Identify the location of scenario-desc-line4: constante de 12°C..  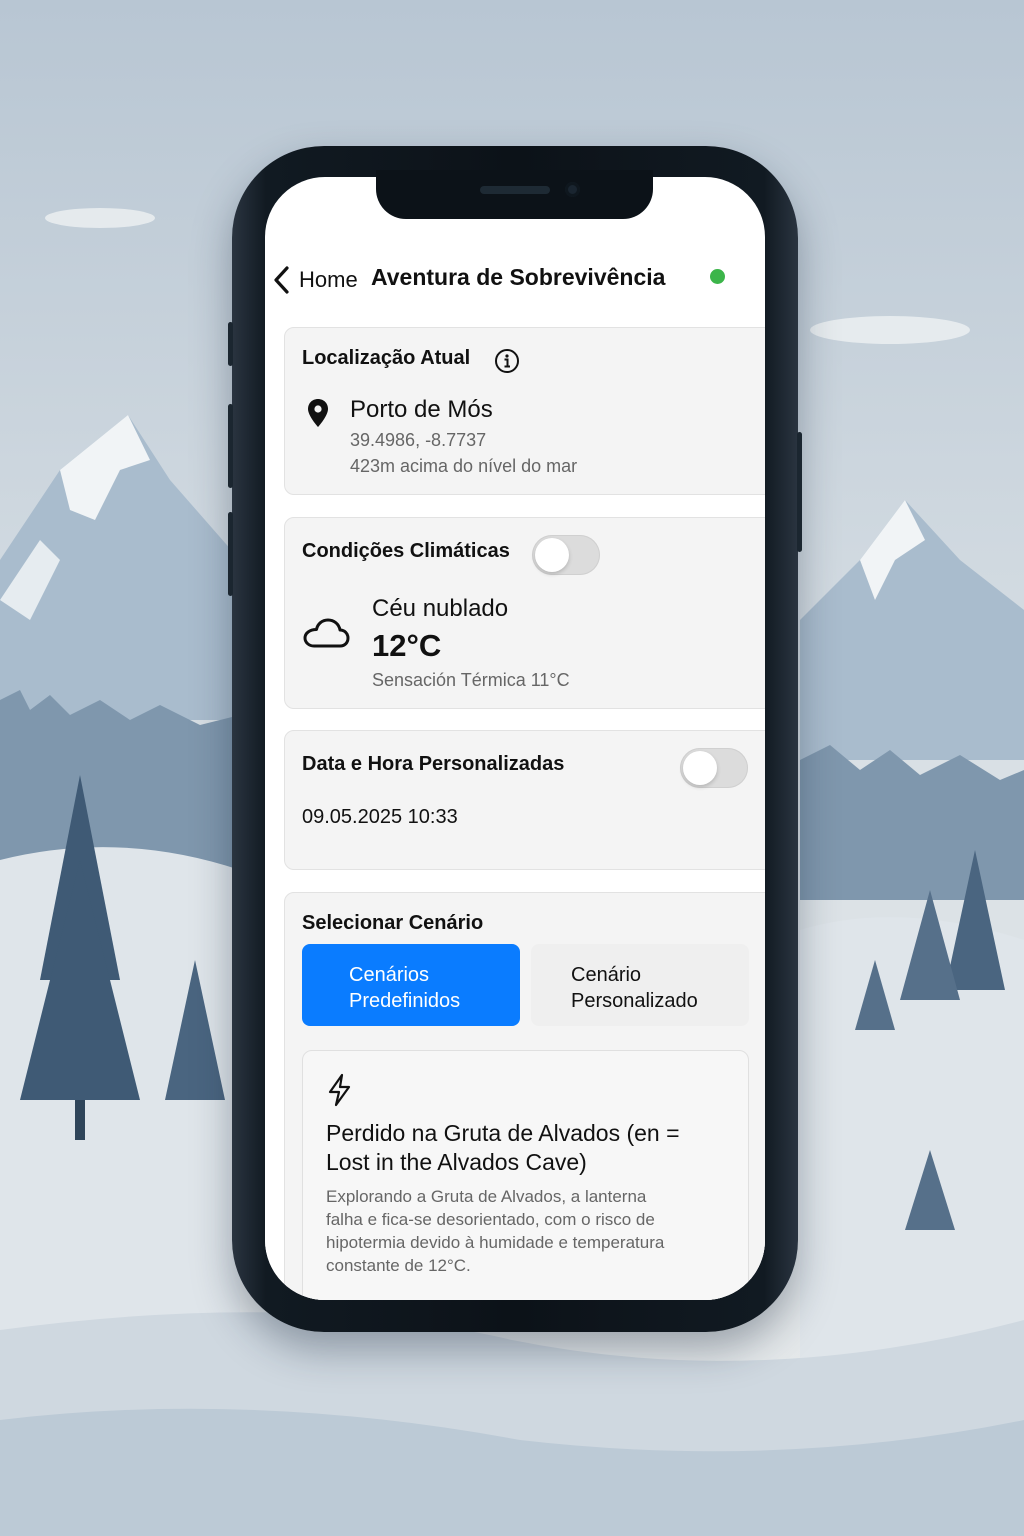
(398, 1265).